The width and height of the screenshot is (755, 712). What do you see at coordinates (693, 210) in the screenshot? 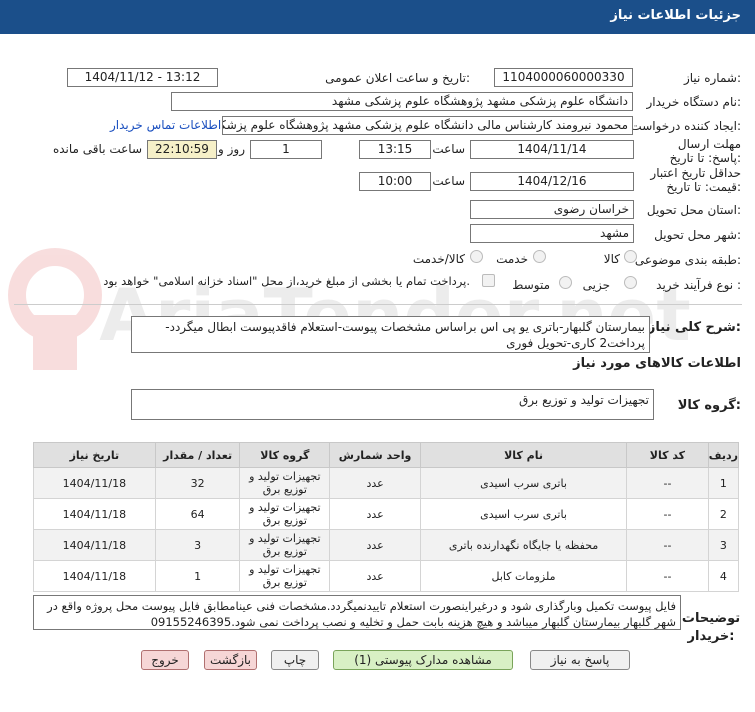
I see `province-label: استان محل تحویل:` at bounding box center [693, 210].